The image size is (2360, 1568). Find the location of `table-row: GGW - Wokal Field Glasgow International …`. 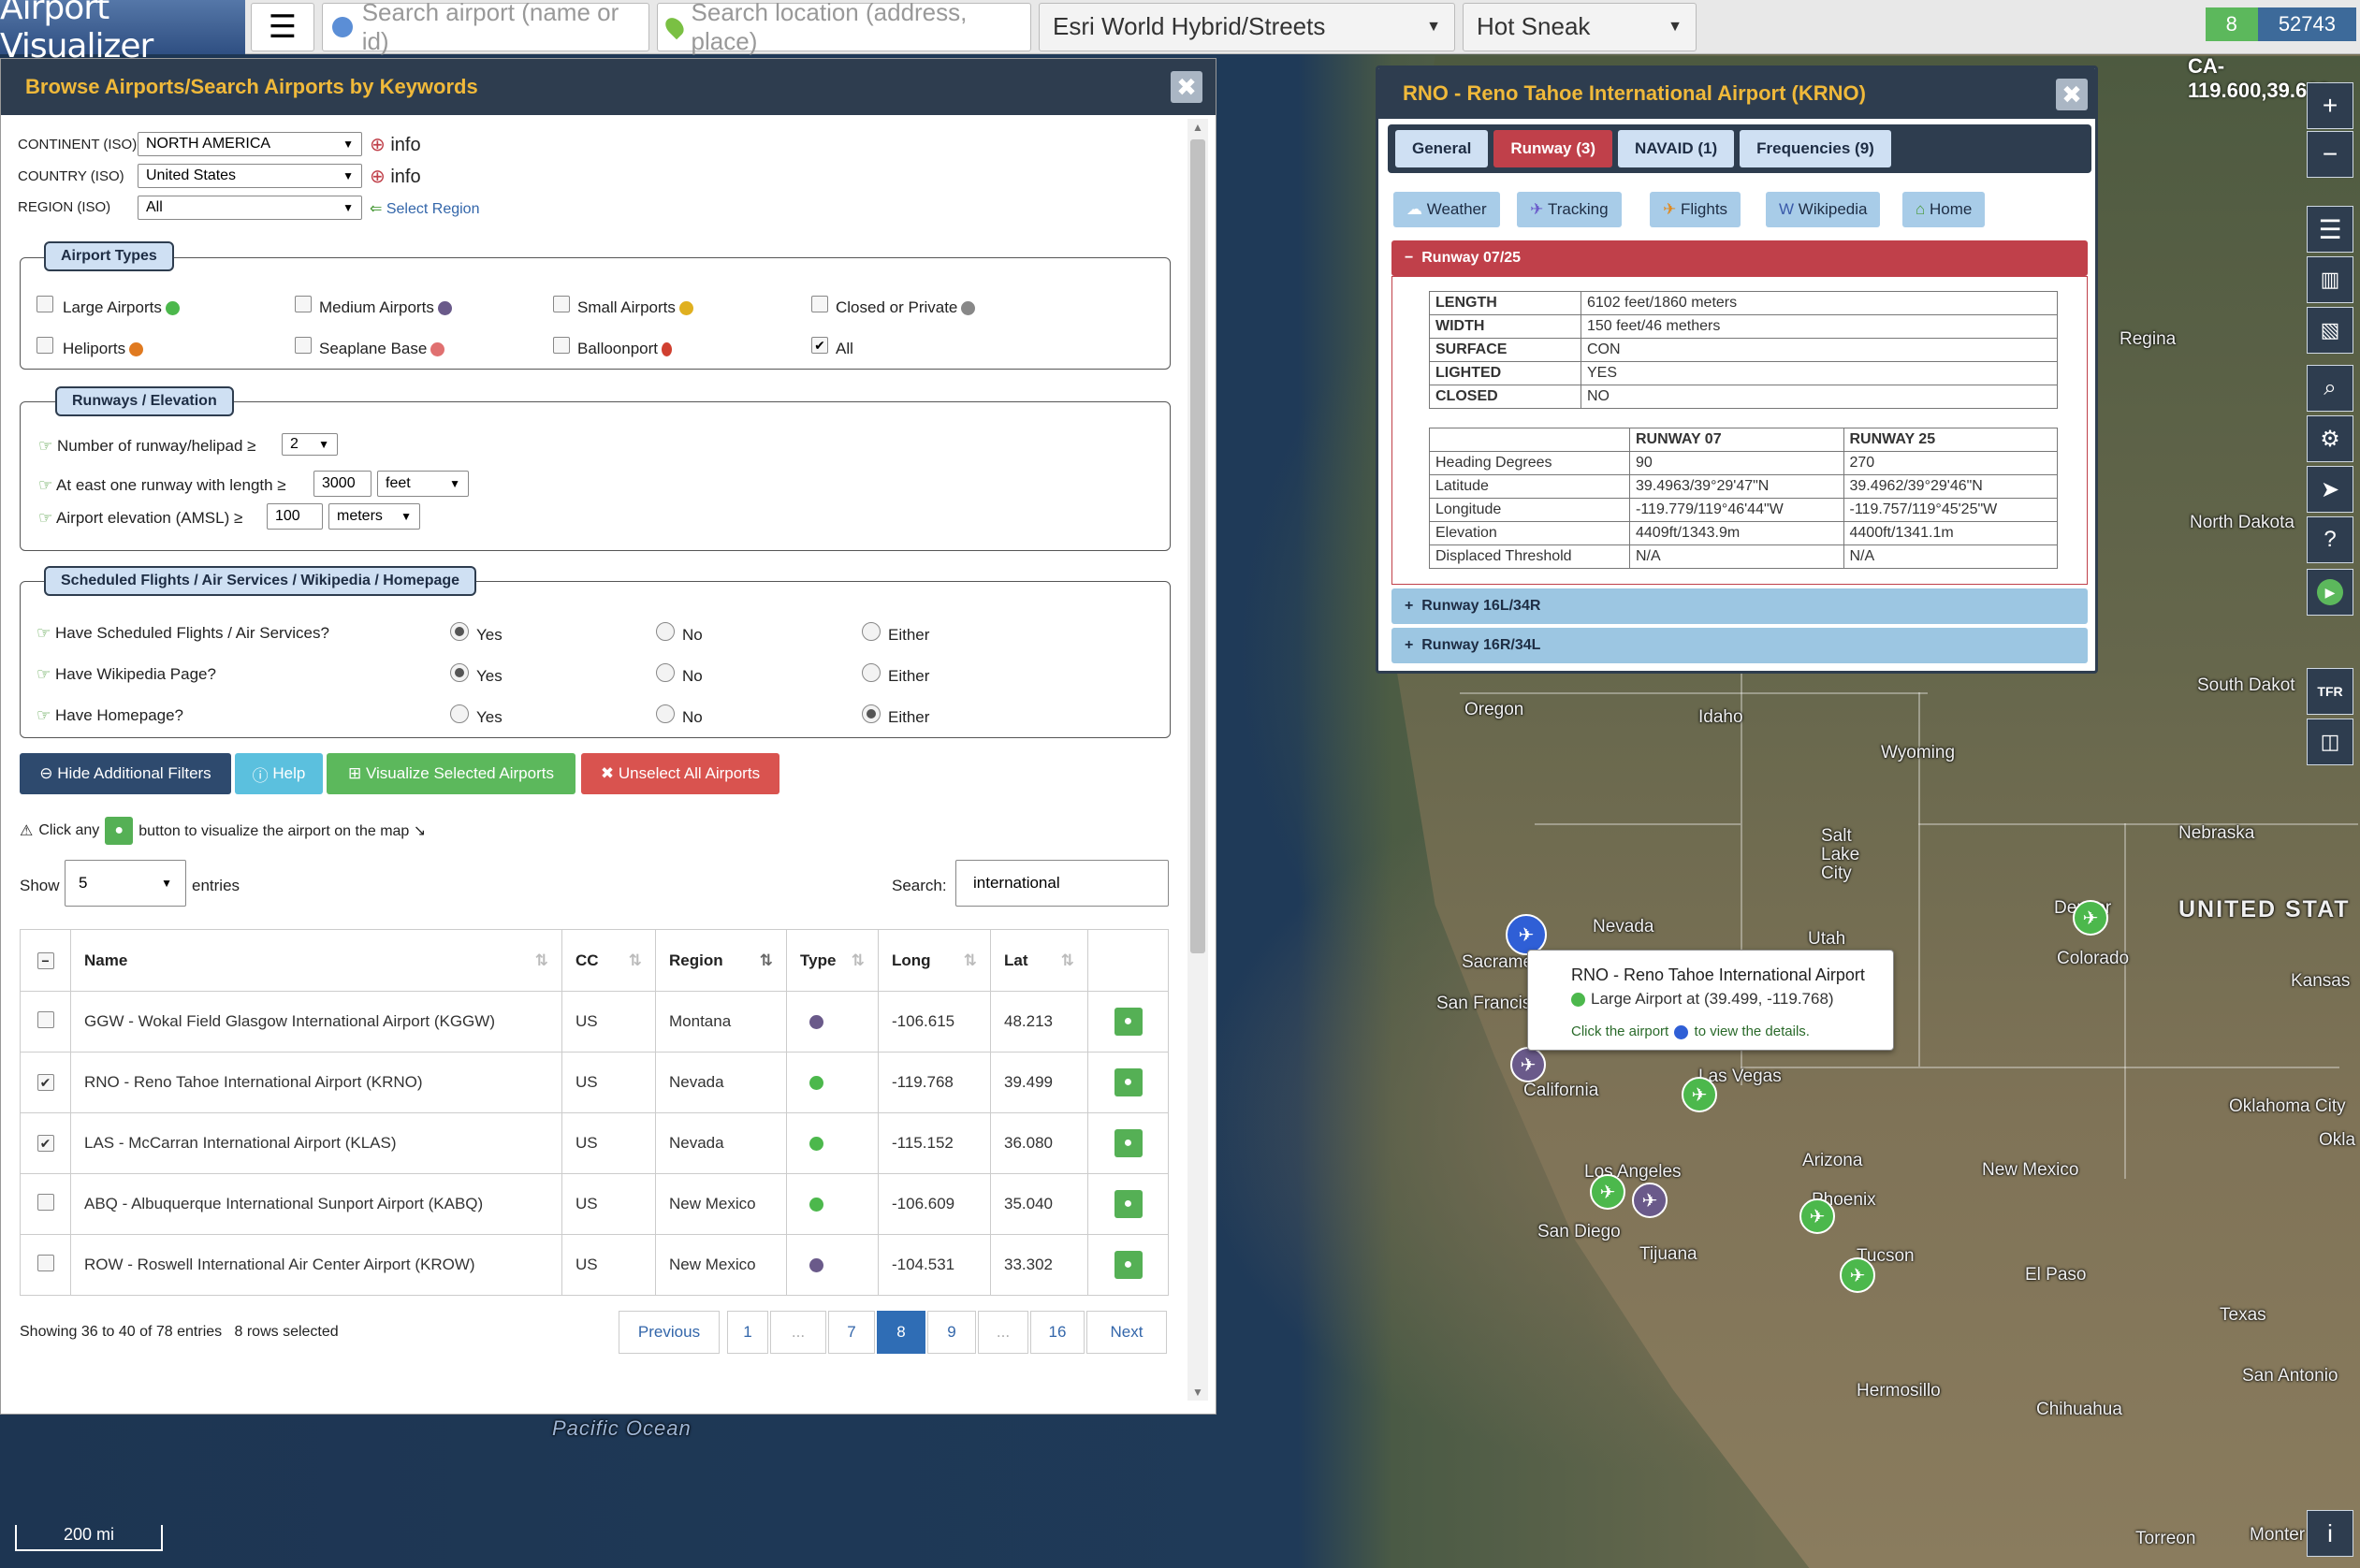

table-row: GGW - Wokal Field Glasgow International … is located at coordinates (594, 1022).